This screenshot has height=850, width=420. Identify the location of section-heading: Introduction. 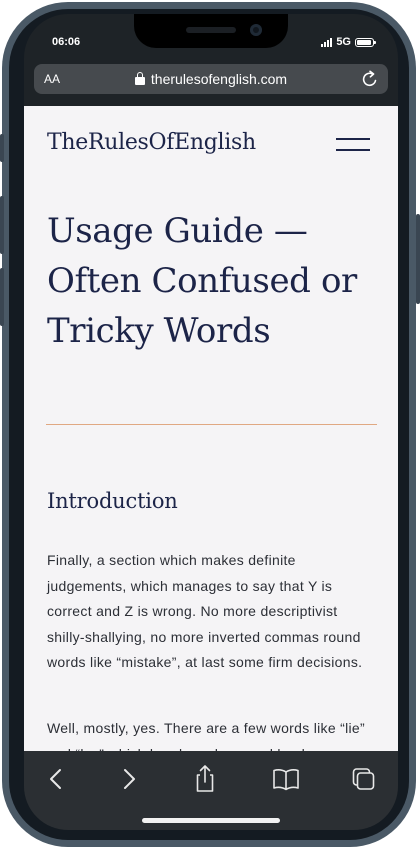
(112, 501).